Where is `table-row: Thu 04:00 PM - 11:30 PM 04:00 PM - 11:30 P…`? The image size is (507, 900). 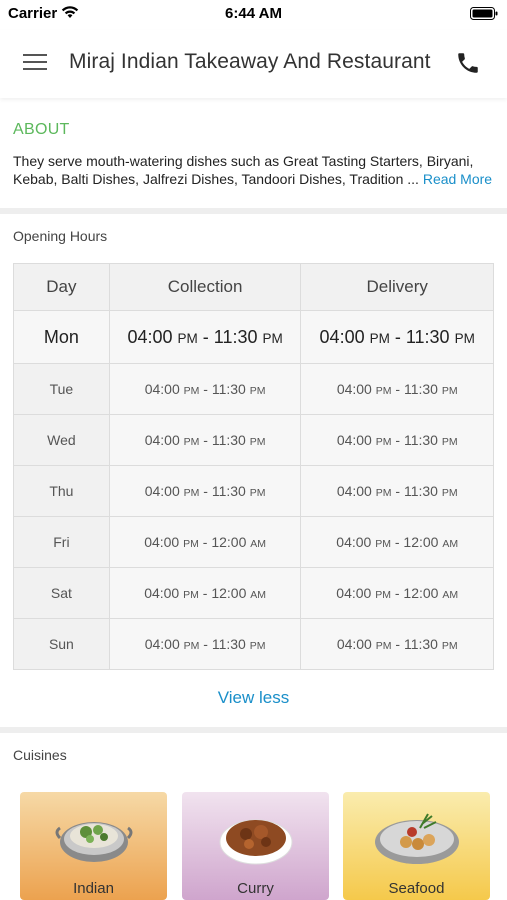
table-row: Thu 04:00 PM - 11:30 PM 04:00 PM - 11:30 P… is located at coordinates (253, 491).